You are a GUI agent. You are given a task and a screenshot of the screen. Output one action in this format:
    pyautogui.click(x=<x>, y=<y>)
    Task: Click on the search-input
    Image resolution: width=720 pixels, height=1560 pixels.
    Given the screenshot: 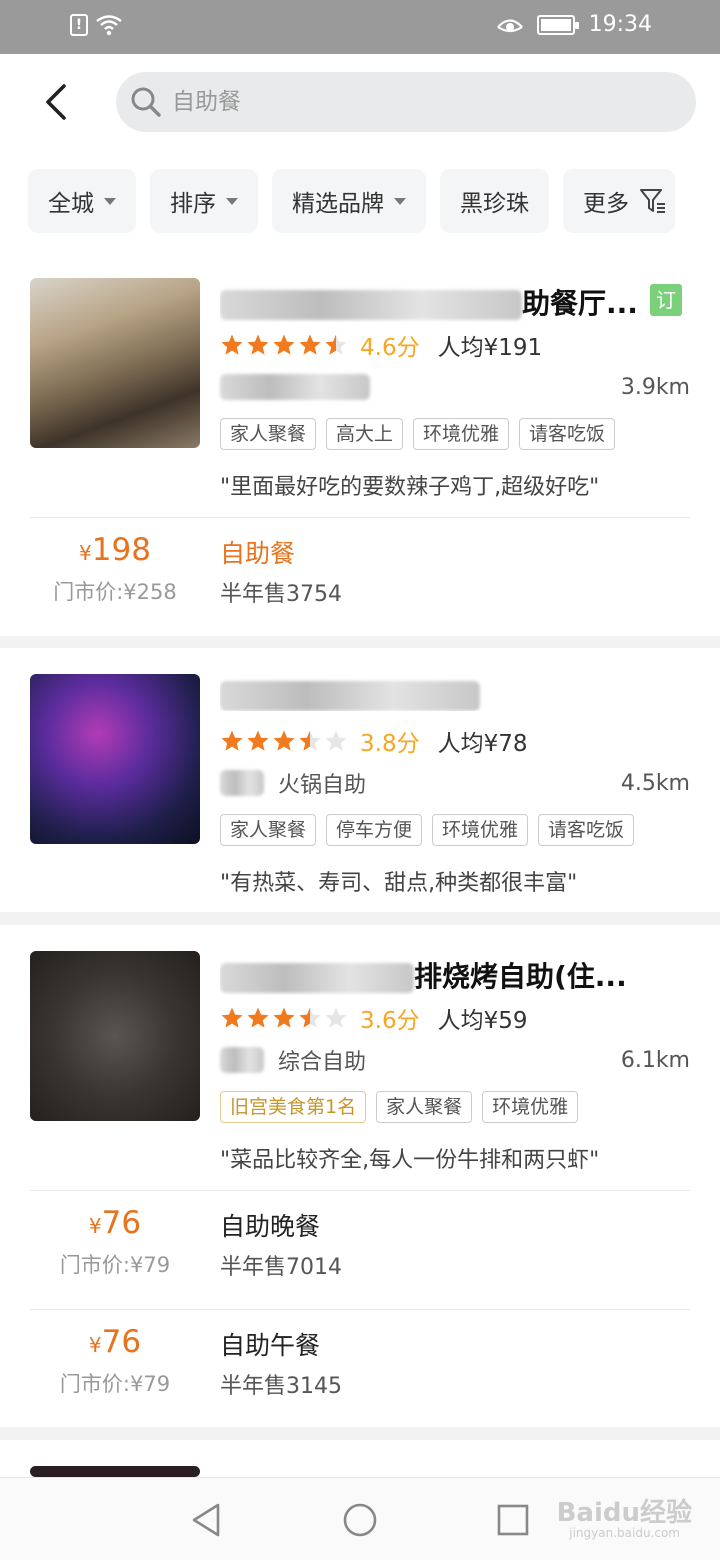 What is the action you would take?
    pyautogui.click(x=422, y=102)
    